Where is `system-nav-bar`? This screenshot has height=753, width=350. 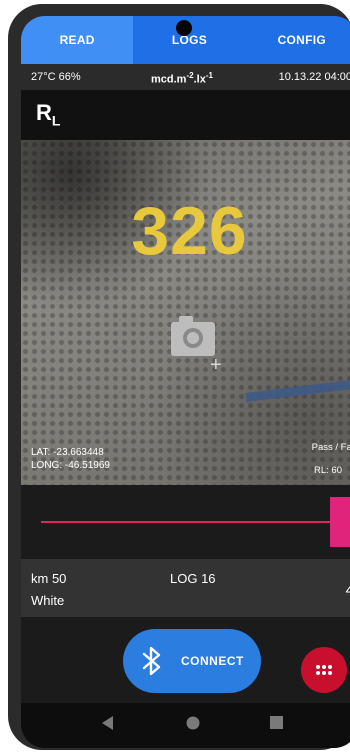
system-nav-bar is located at coordinates (185, 725).